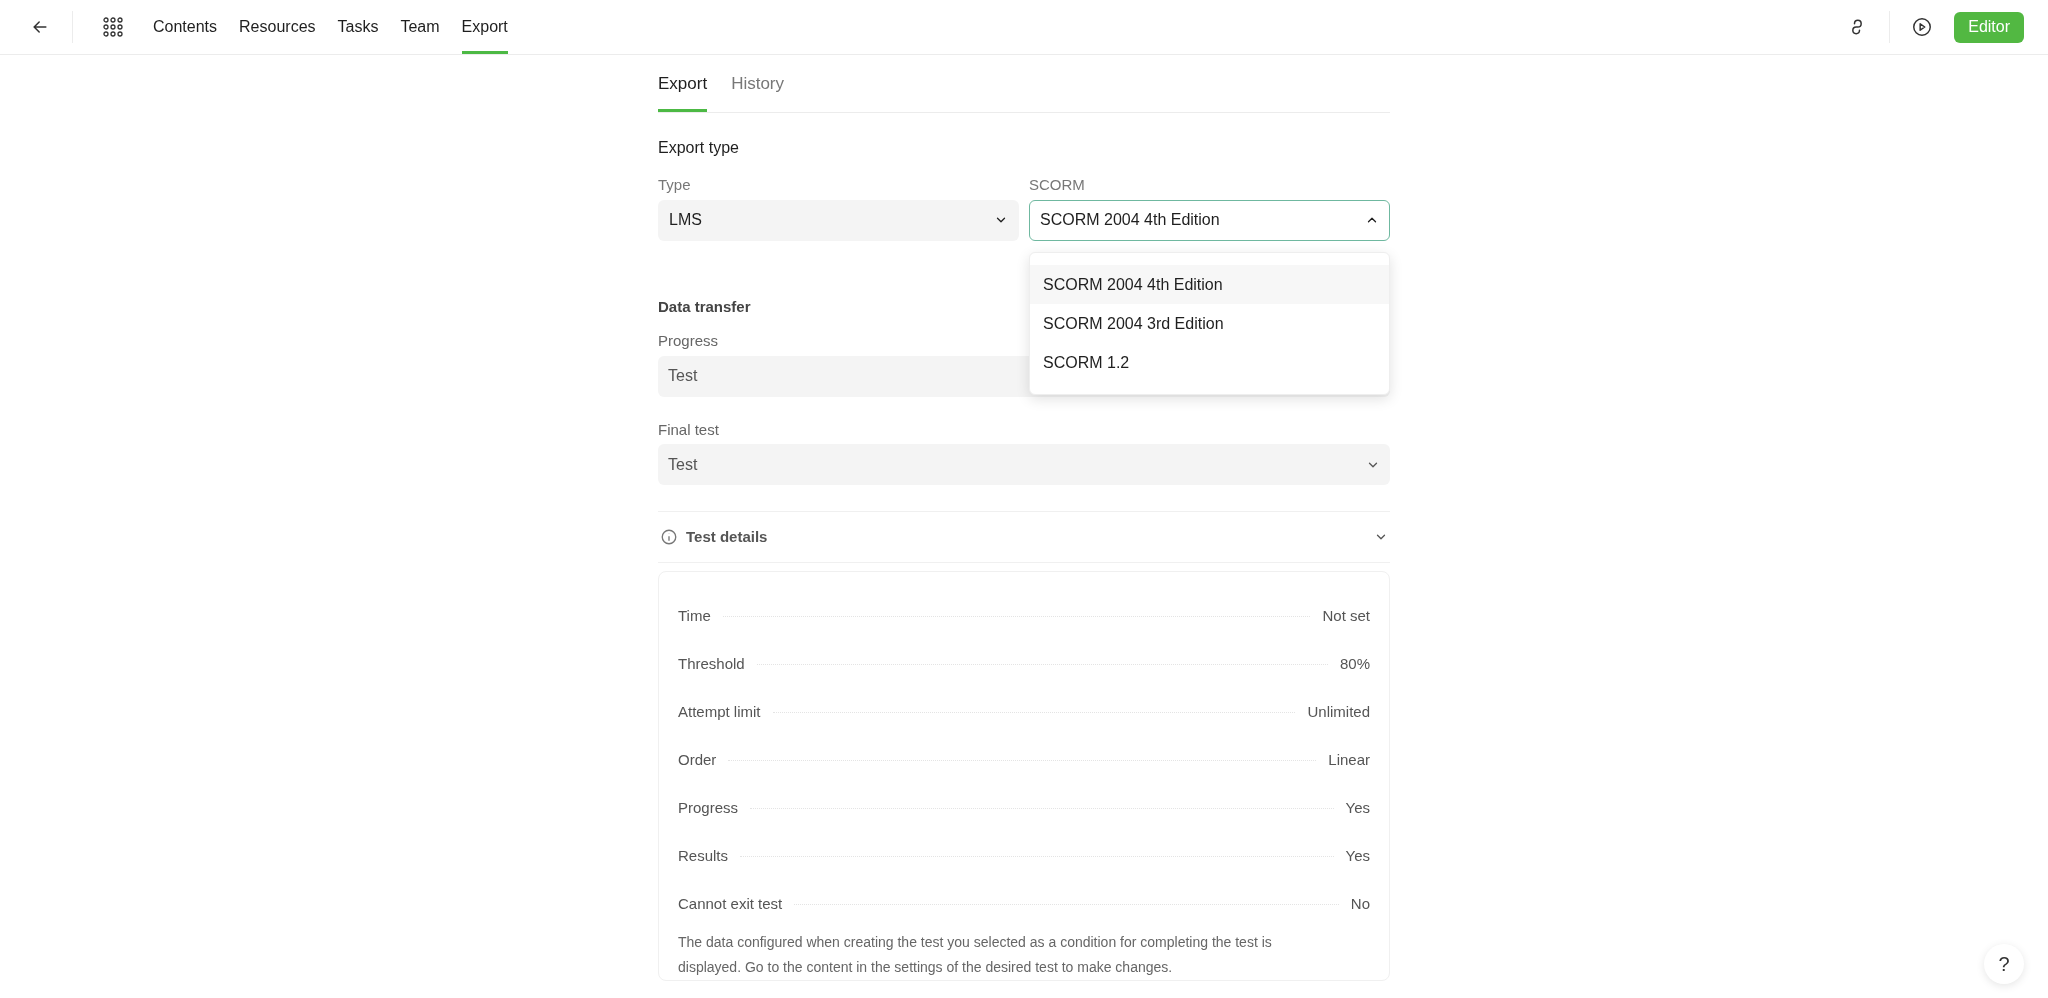  I want to click on detail-label: Threshold, so click(711, 663).